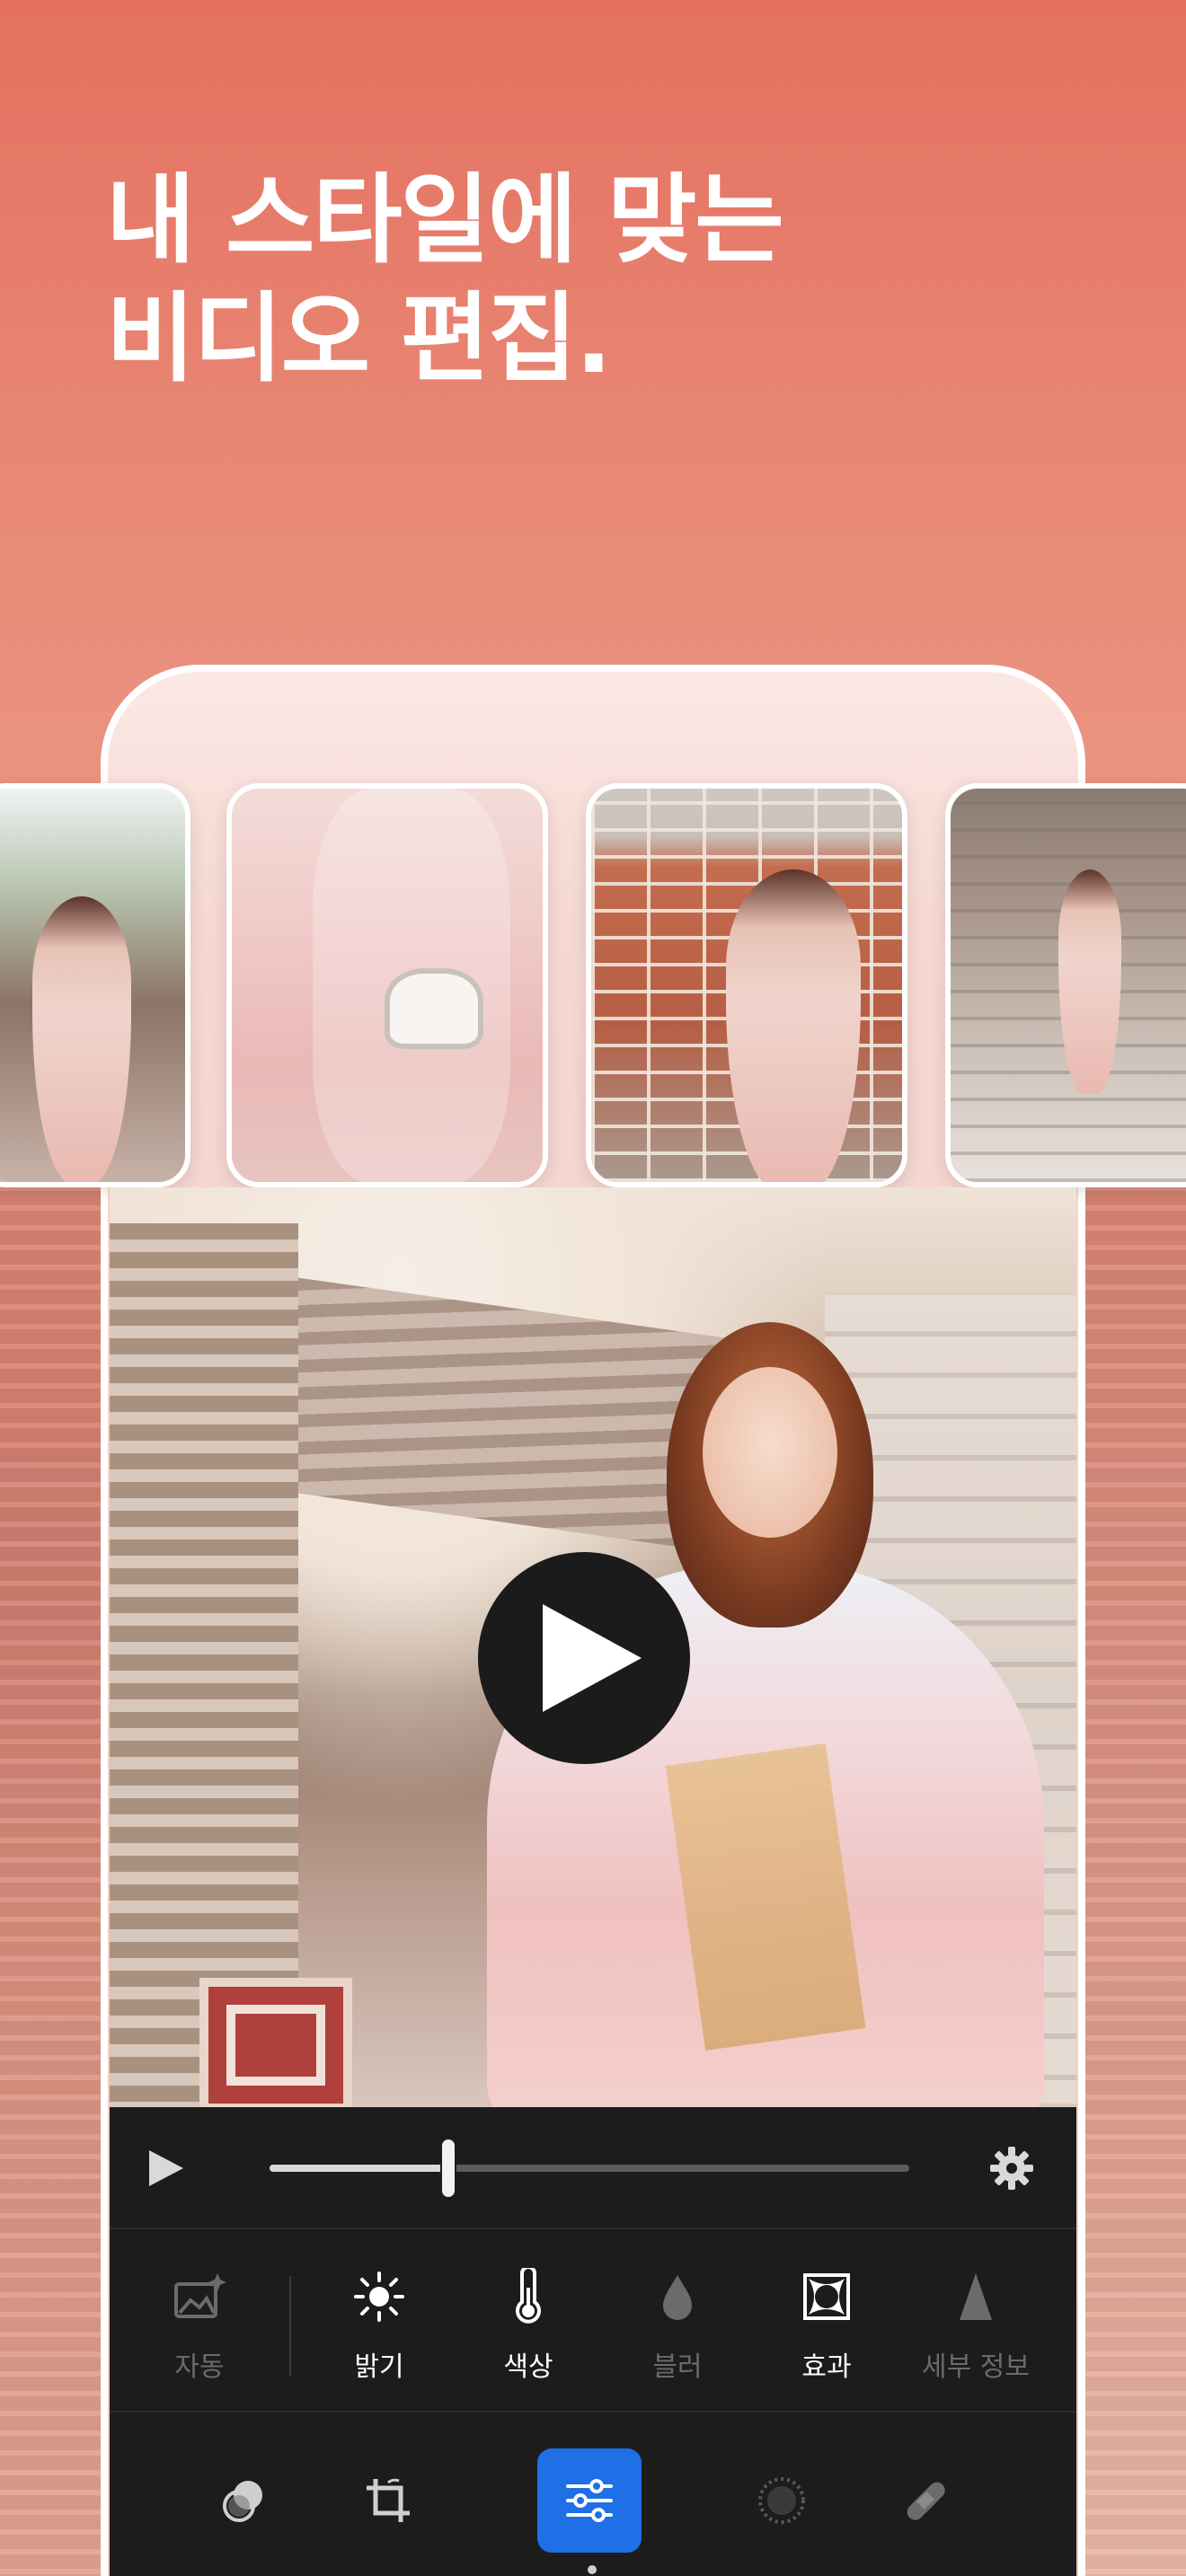 This screenshot has height=2576, width=1186. Describe the element at coordinates (976, 2324) in the screenshot. I see `tool-details: 세부 정보` at that location.